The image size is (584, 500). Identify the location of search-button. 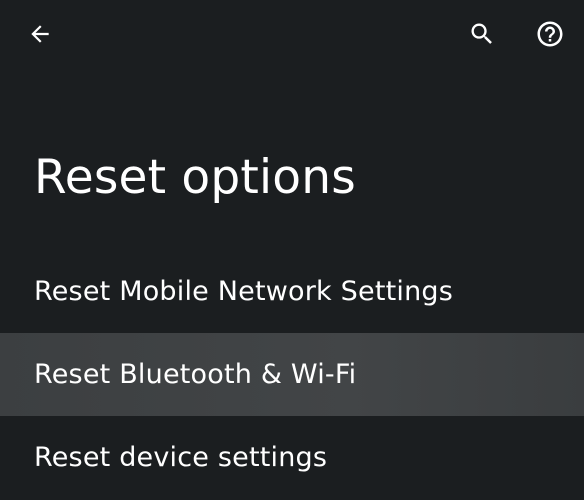
(482, 34).